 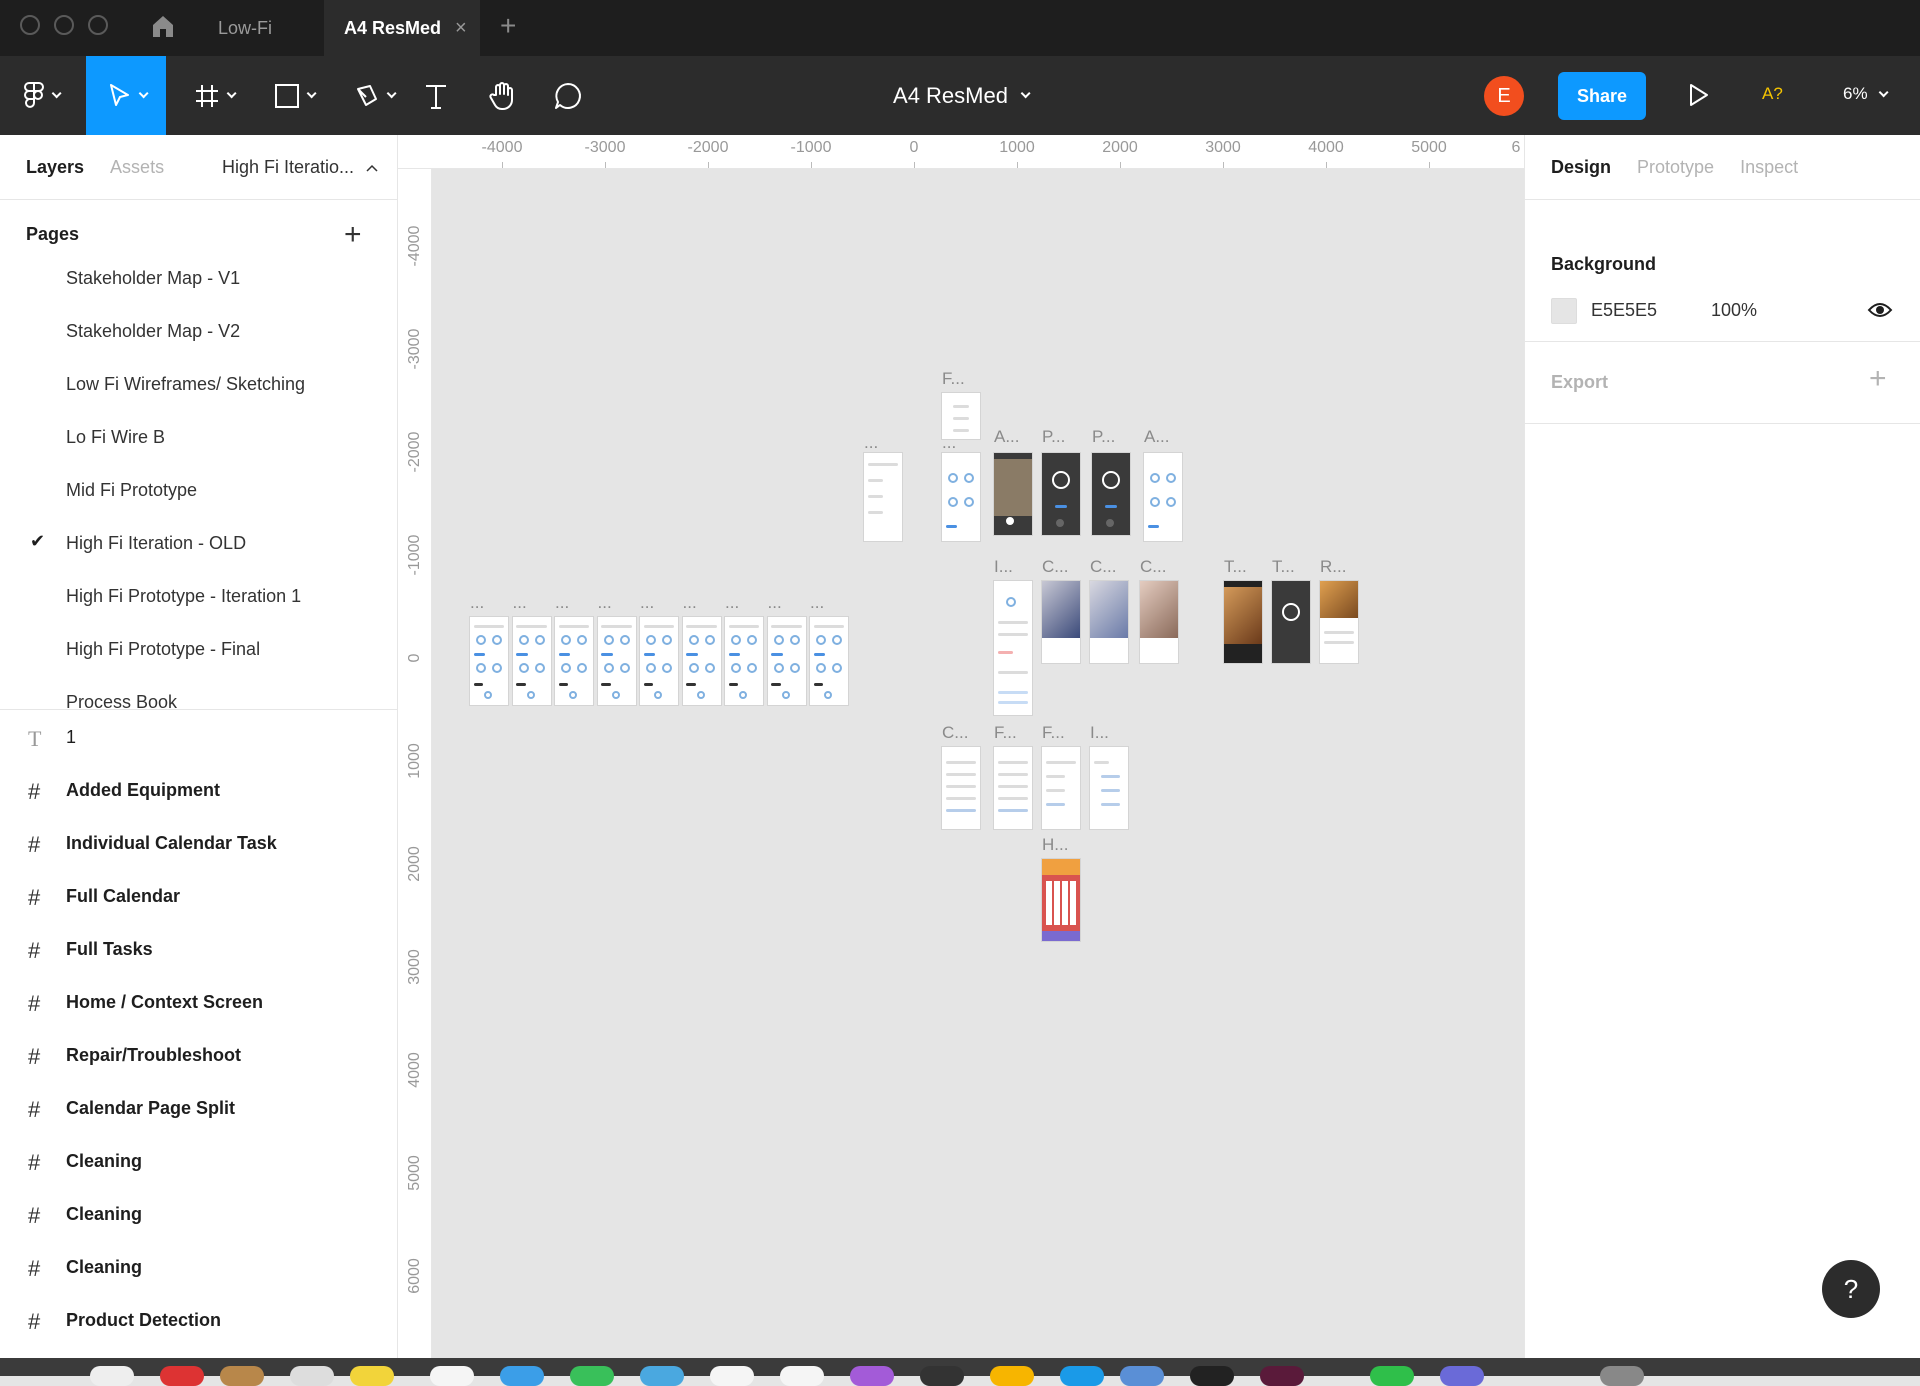 I want to click on home-icon, so click(x=163, y=26).